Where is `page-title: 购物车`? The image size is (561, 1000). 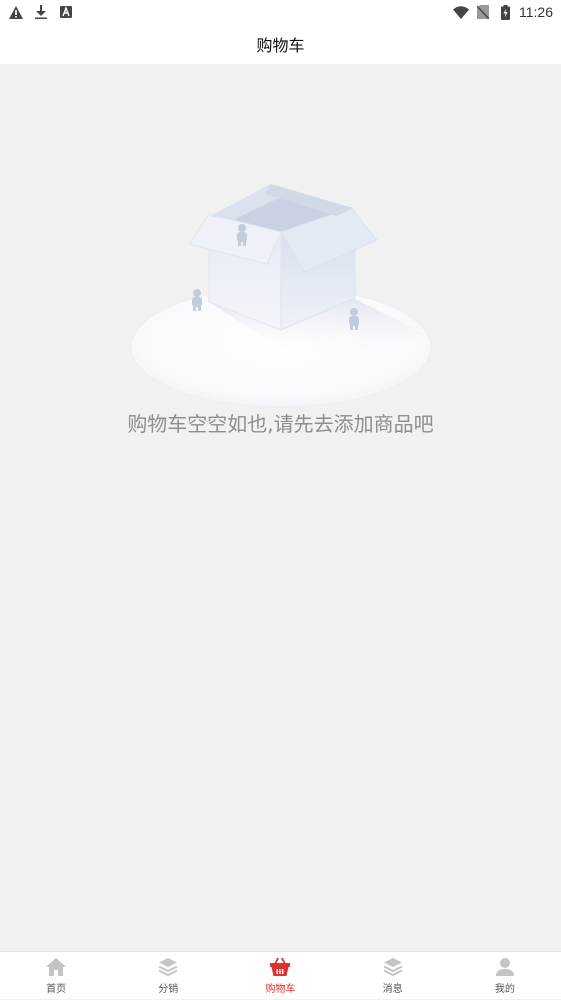 page-title: 购物车 is located at coordinates (280, 44).